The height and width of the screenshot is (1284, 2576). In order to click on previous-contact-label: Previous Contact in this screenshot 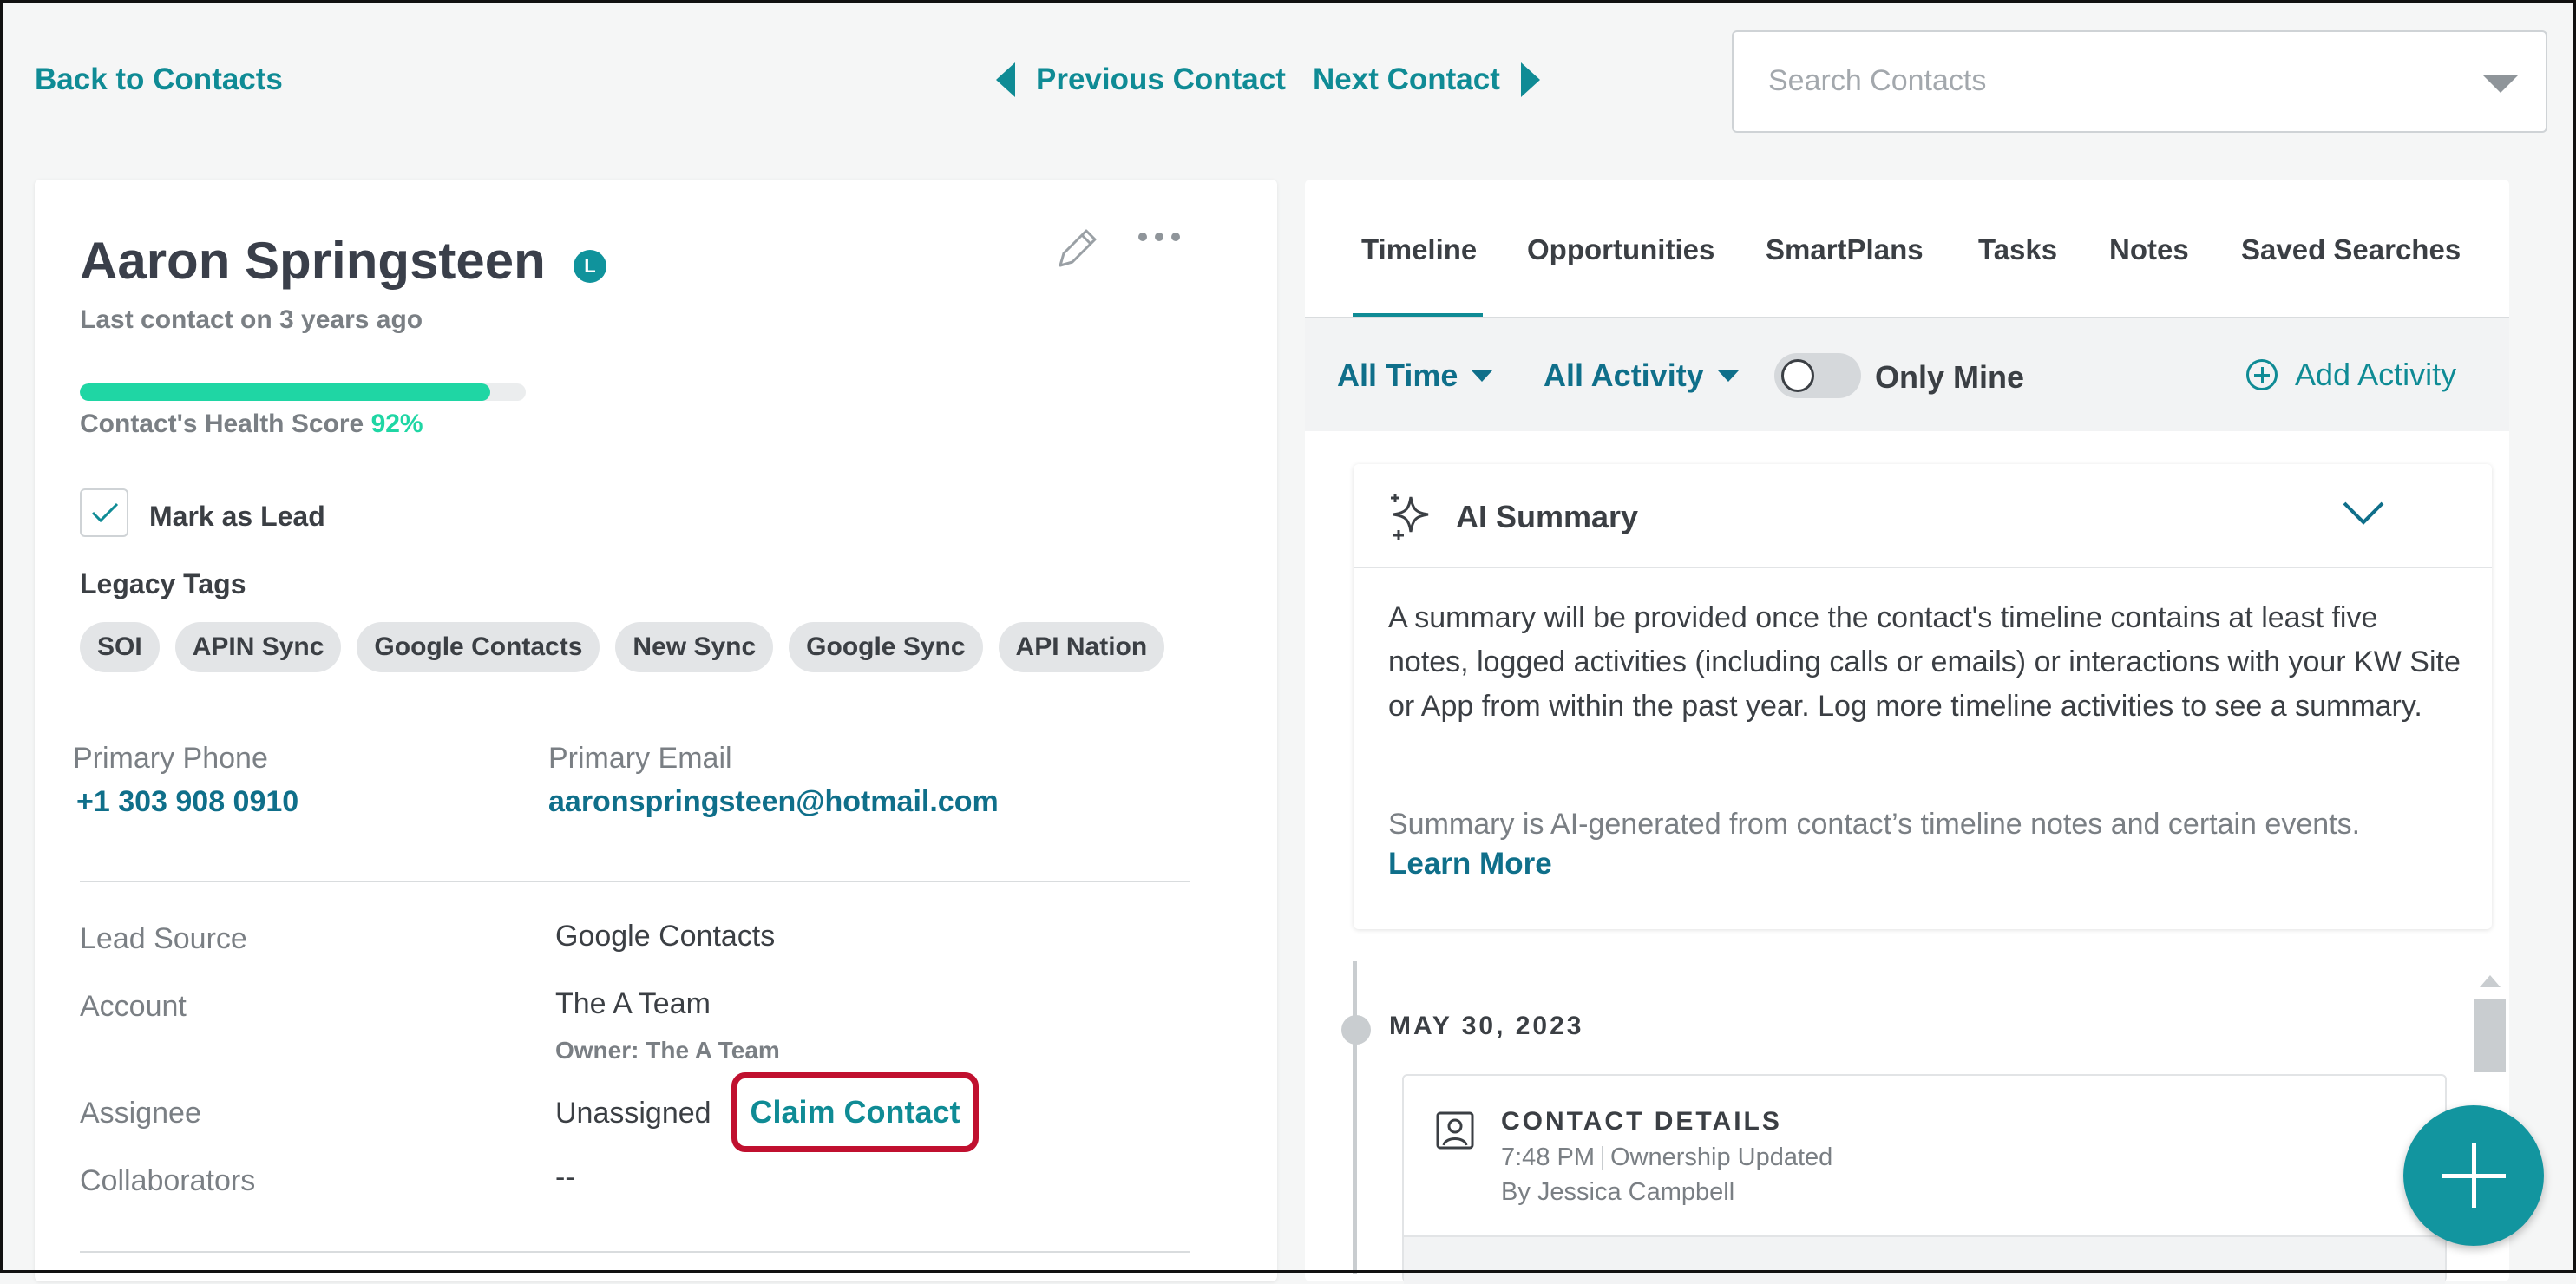, I will do `click(1161, 79)`.